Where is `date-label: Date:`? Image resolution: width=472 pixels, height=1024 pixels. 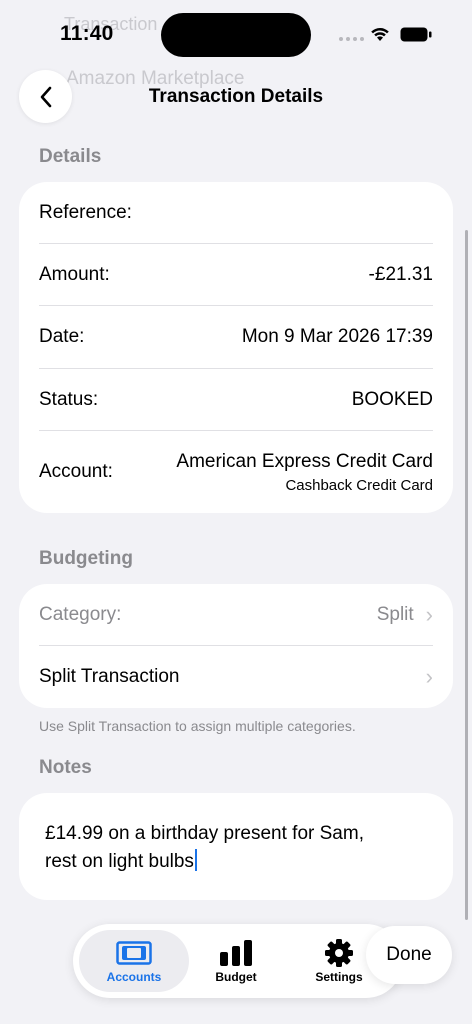 date-label: Date: is located at coordinates (62, 336).